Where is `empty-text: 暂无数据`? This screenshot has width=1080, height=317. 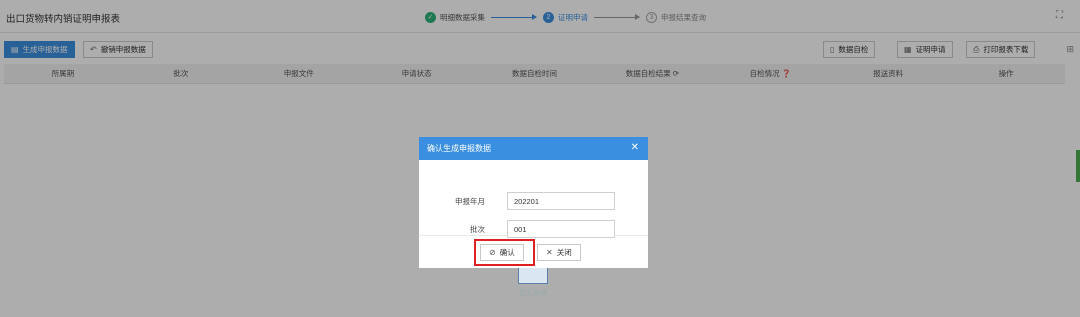
empty-text: 暂无数据 is located at coordinates (533, 293).